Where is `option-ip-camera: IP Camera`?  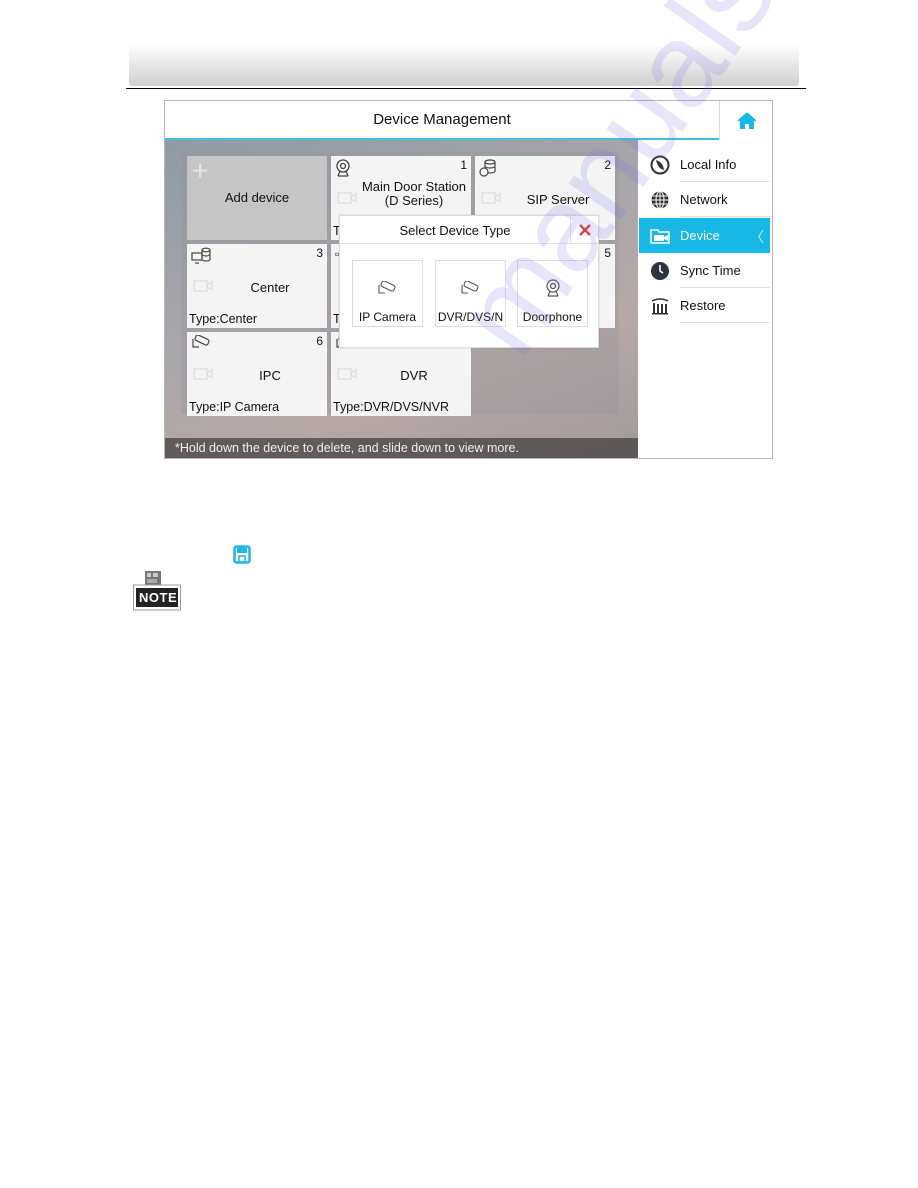
option-ip-camera: IP Camera is located at coordinates (387, 293).